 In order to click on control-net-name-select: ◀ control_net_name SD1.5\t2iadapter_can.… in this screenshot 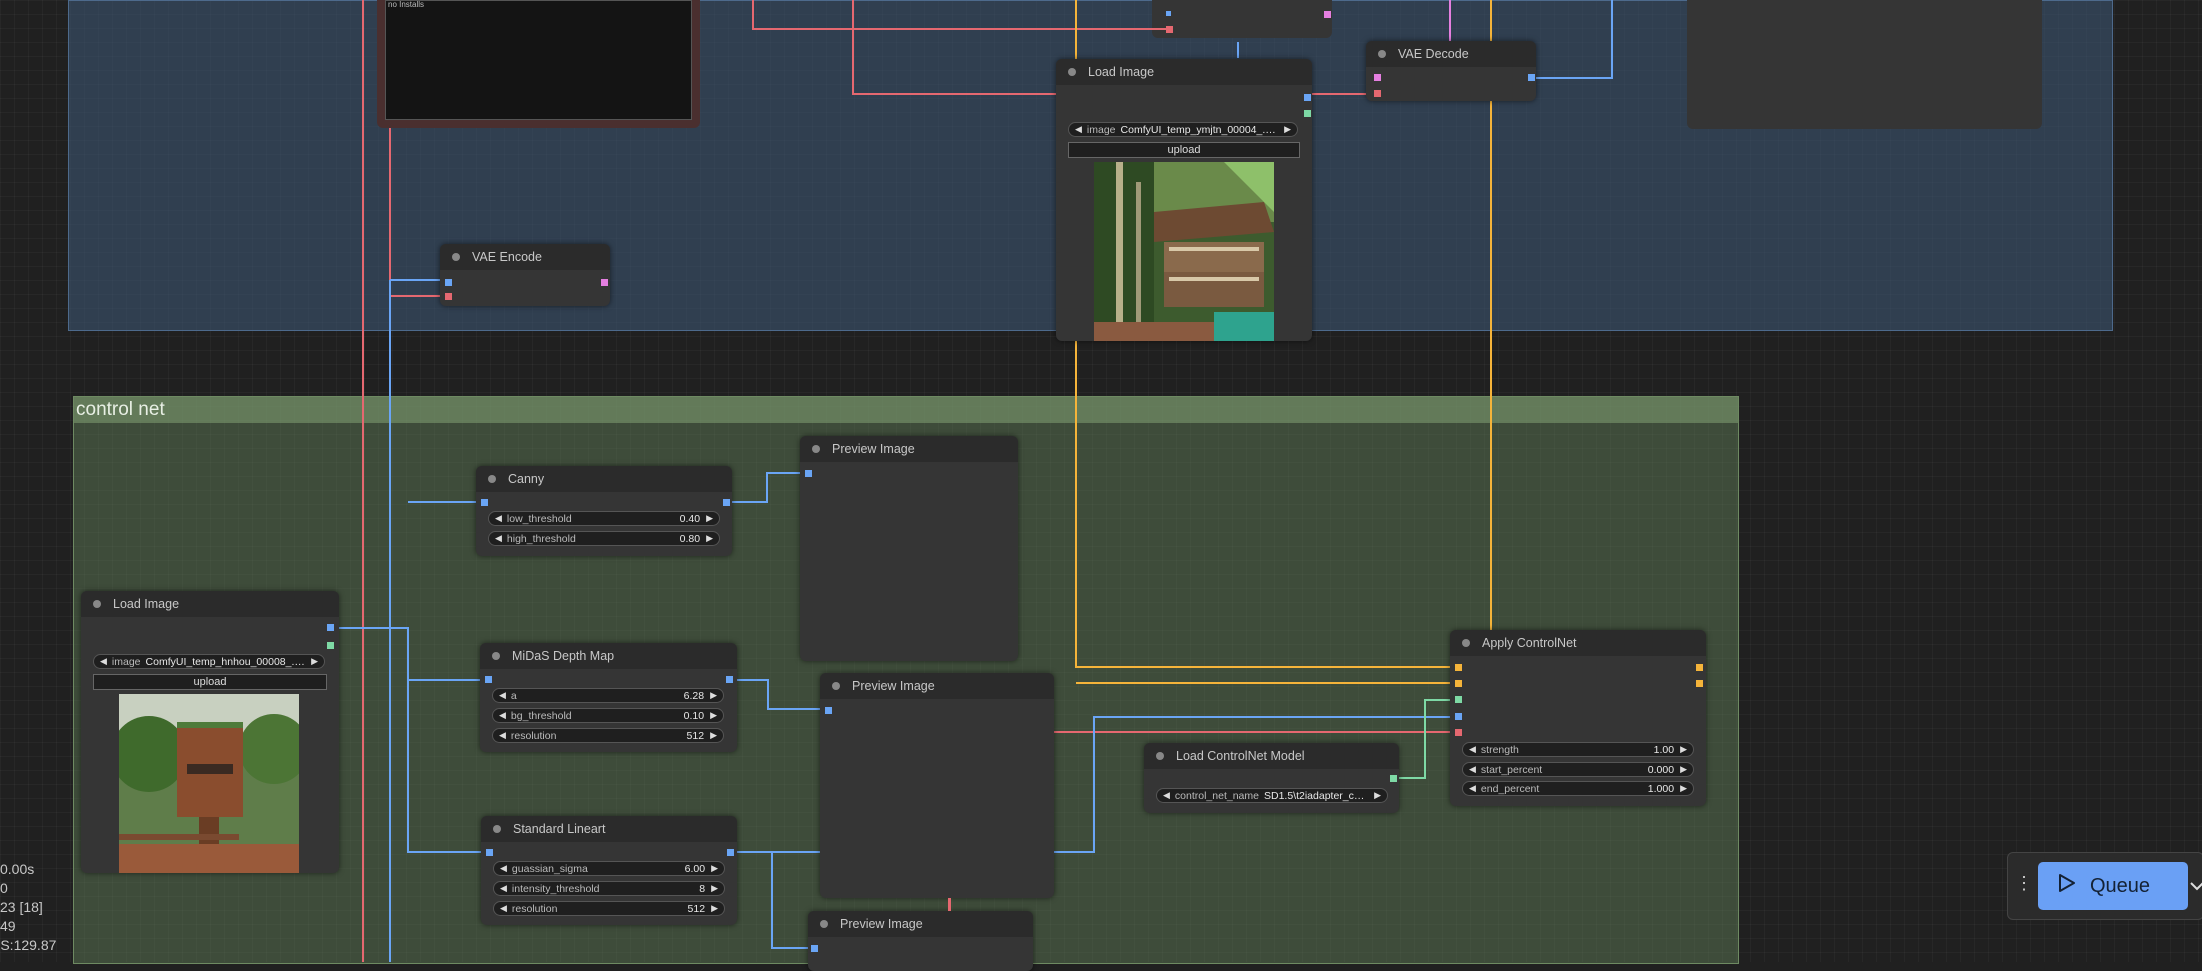, I will do `click(1272, 795)`.